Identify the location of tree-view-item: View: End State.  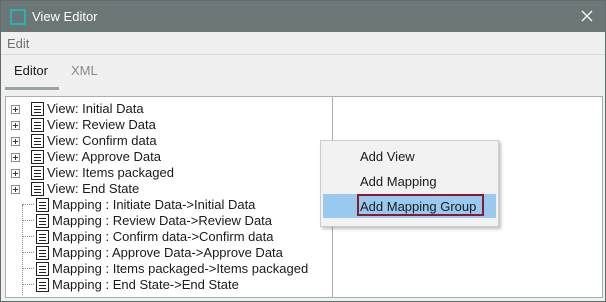
(169, 189).